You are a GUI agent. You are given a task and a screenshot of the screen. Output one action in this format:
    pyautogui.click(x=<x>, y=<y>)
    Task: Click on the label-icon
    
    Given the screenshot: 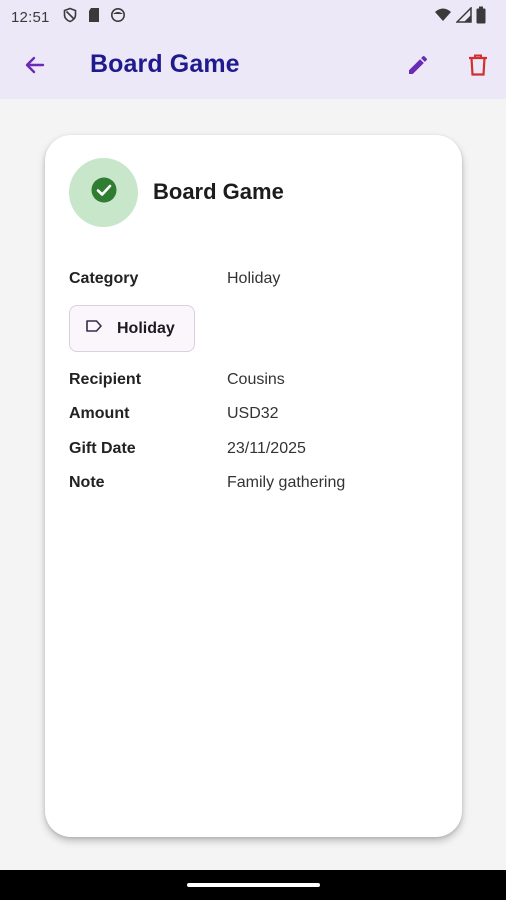 What is the action you would take?
    pyautogui.click(x=94, y=328)
    